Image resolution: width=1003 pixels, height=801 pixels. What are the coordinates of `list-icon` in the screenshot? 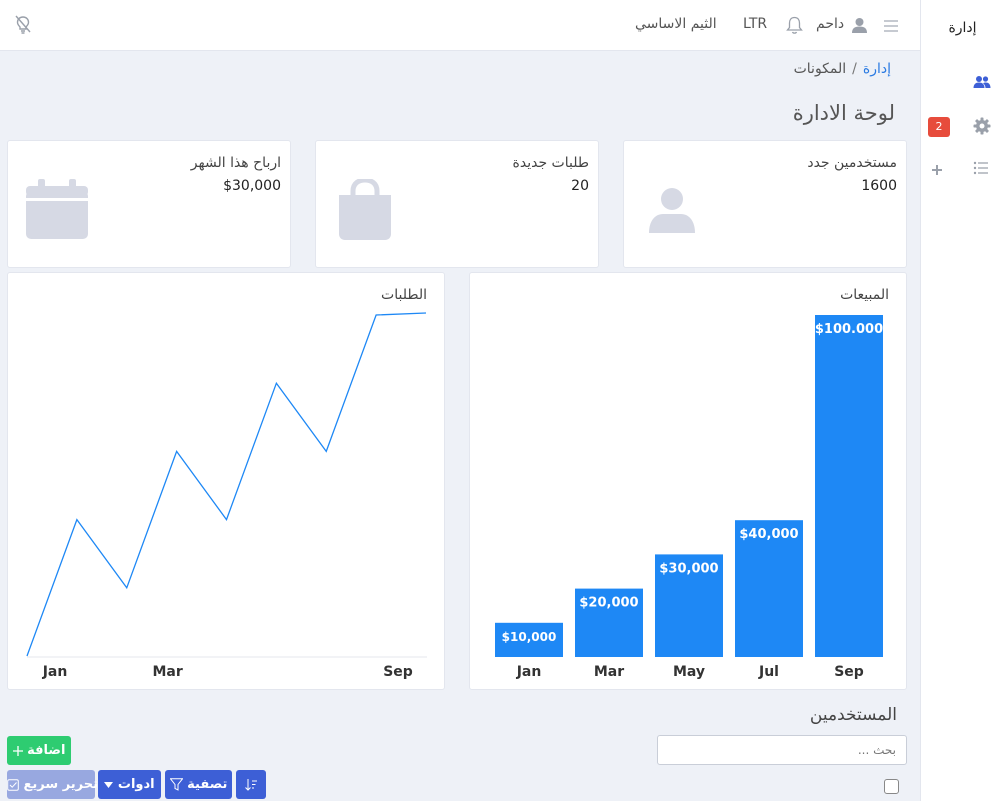 It's located at (980, 168).